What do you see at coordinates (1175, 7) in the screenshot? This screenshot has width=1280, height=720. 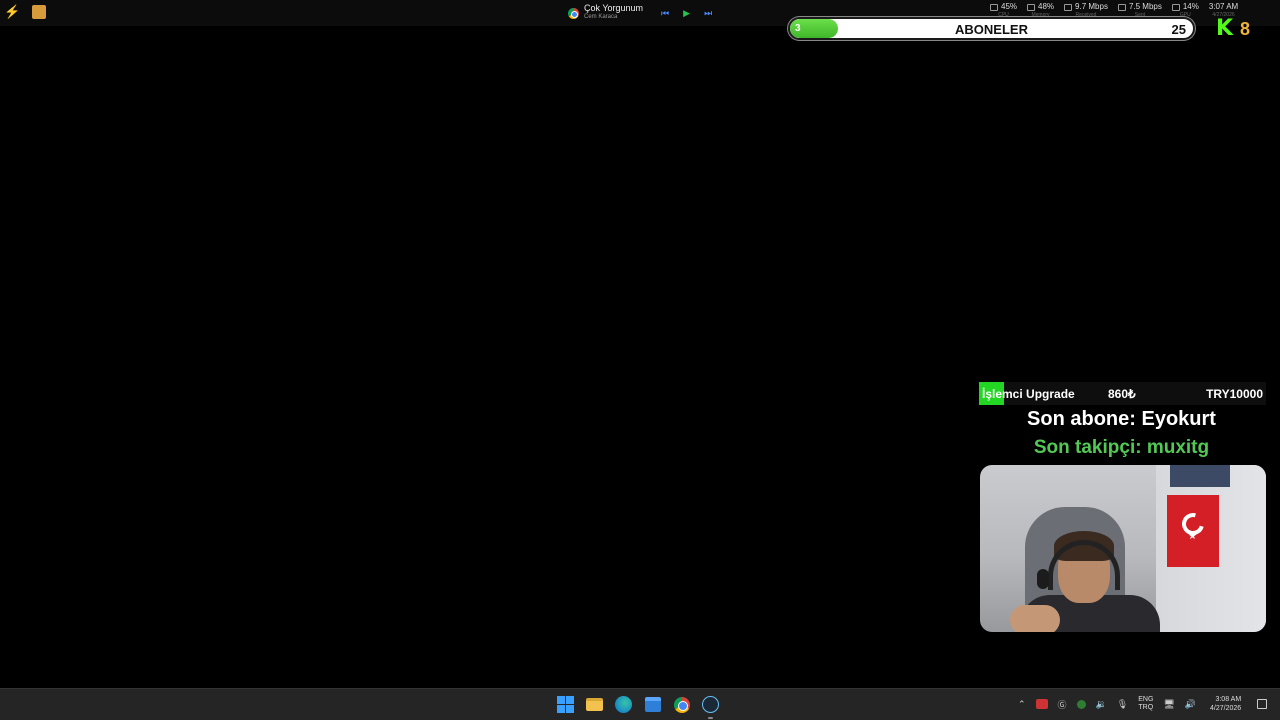 I see `gpu-icon` at bounding box center [1175, 7].